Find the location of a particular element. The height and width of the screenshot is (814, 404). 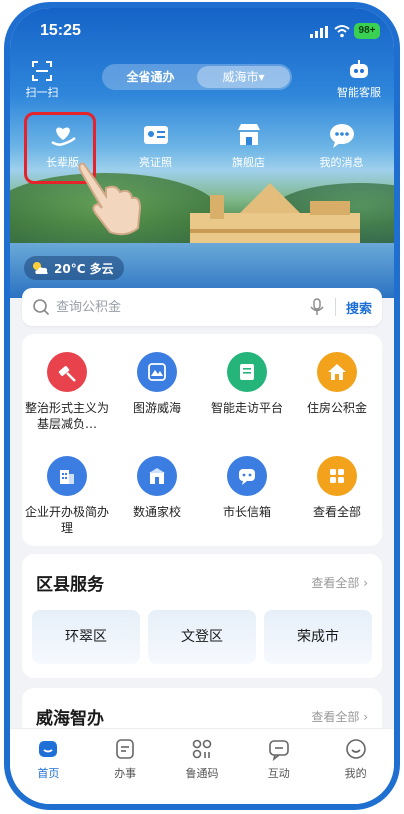

service-item-housing-fund: 住房公积金 is located at coordinates (337, 392).